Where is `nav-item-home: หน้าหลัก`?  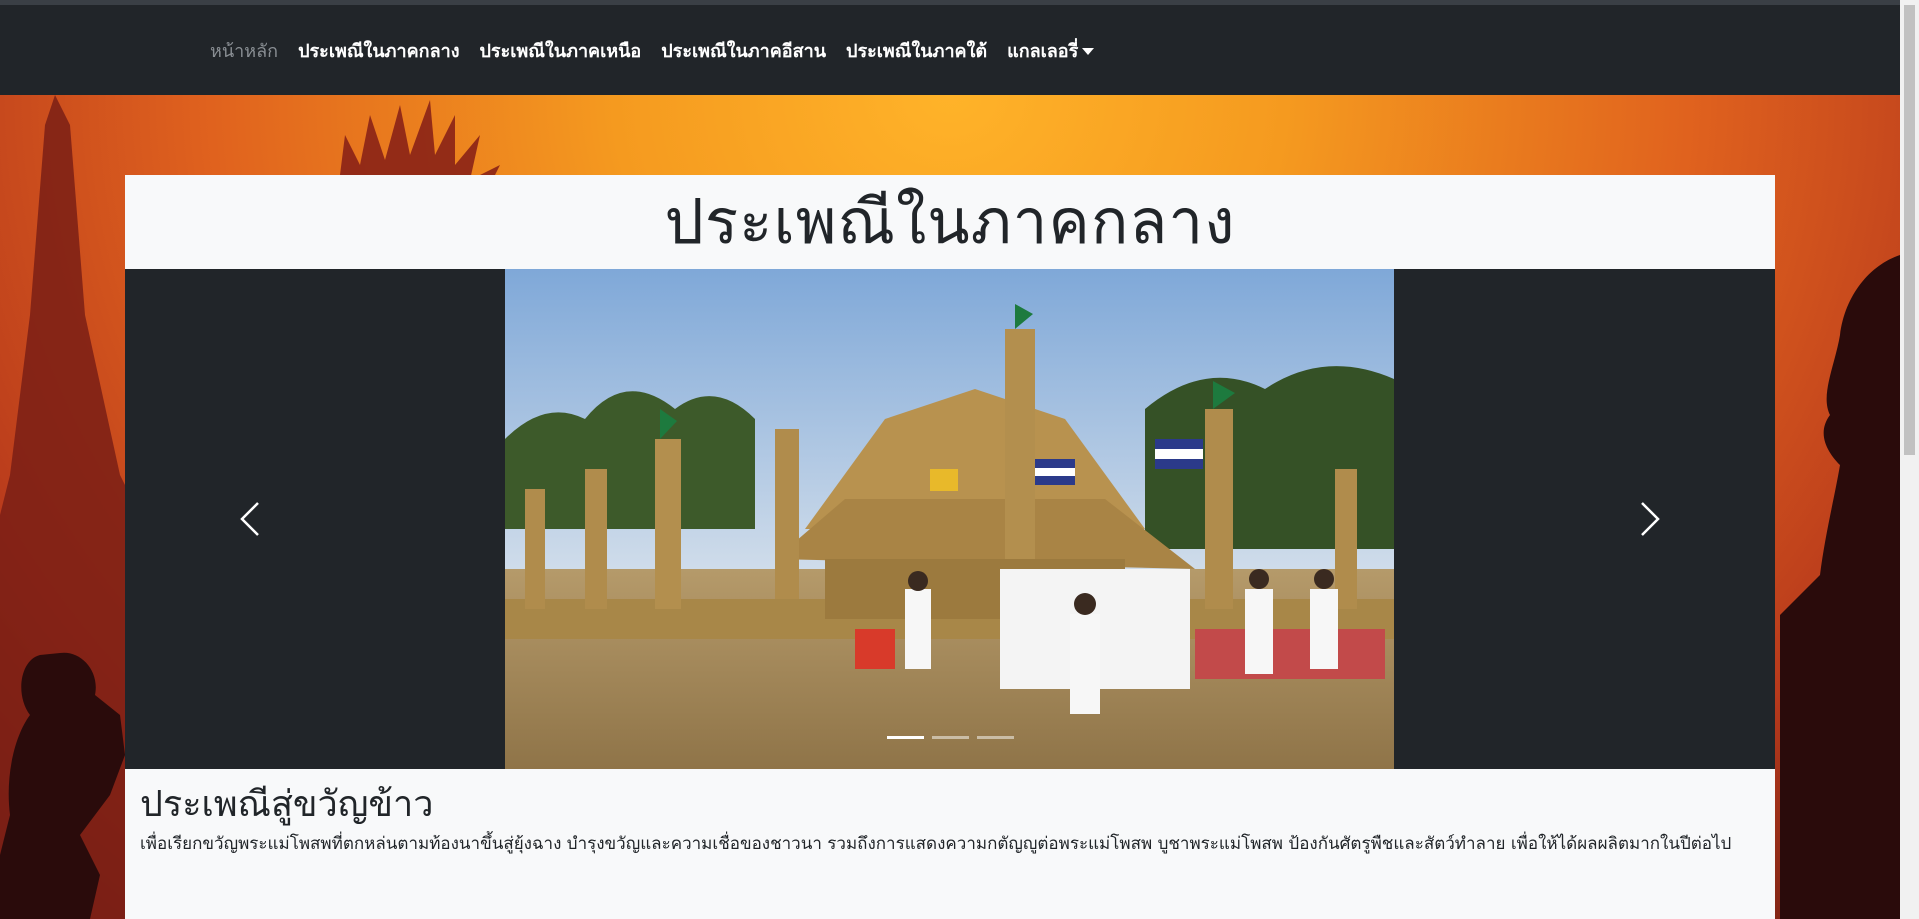
nav-item-home: หน้าหลัก is located at coordinates (244, 50).